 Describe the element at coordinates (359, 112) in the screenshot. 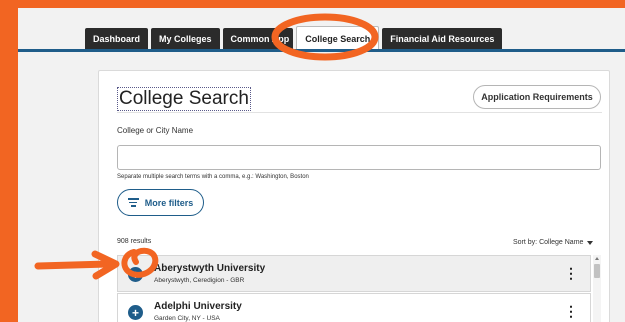

I see `title-divider` at that location.